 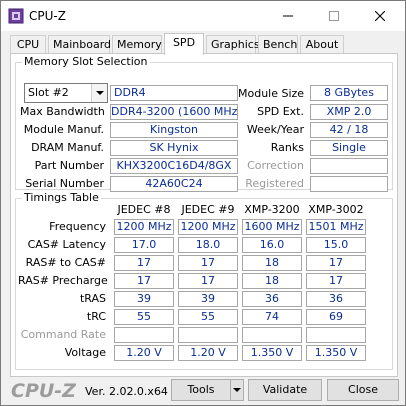 What do you see at coordinates (280, 111) in the screenshot?
I see `spd-ext-label: SPD Ext.` at bounding box center [280, 111].